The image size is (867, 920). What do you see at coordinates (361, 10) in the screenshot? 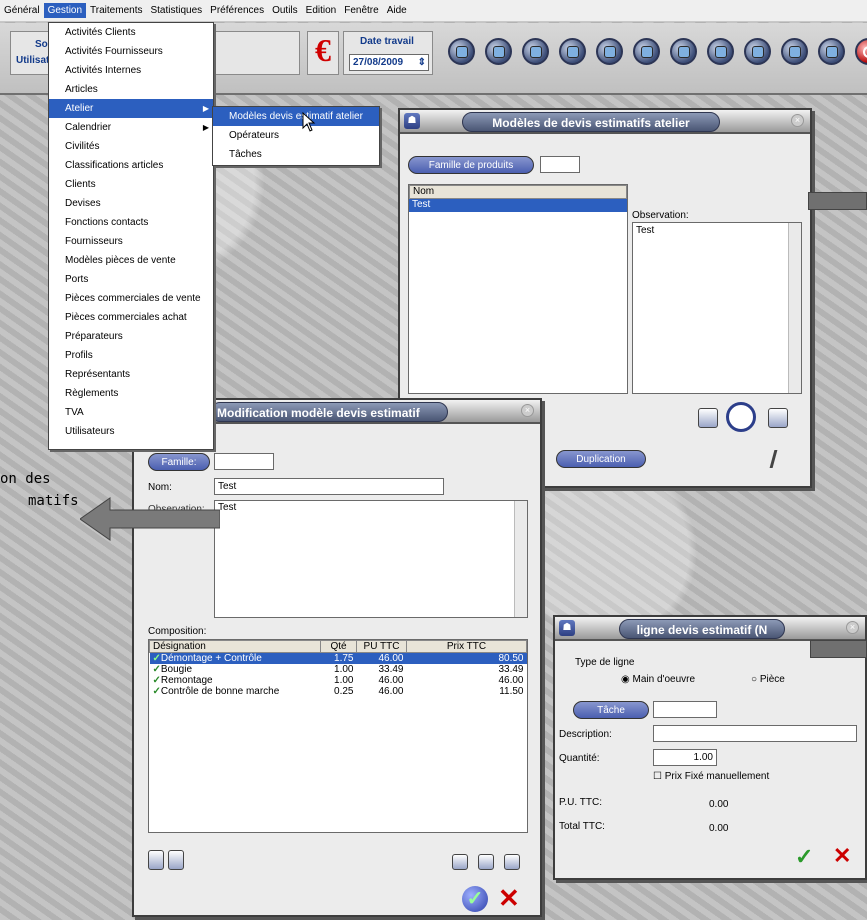
I see `menu-fenetre: Fenêtre` at bounding box center [361, 10].